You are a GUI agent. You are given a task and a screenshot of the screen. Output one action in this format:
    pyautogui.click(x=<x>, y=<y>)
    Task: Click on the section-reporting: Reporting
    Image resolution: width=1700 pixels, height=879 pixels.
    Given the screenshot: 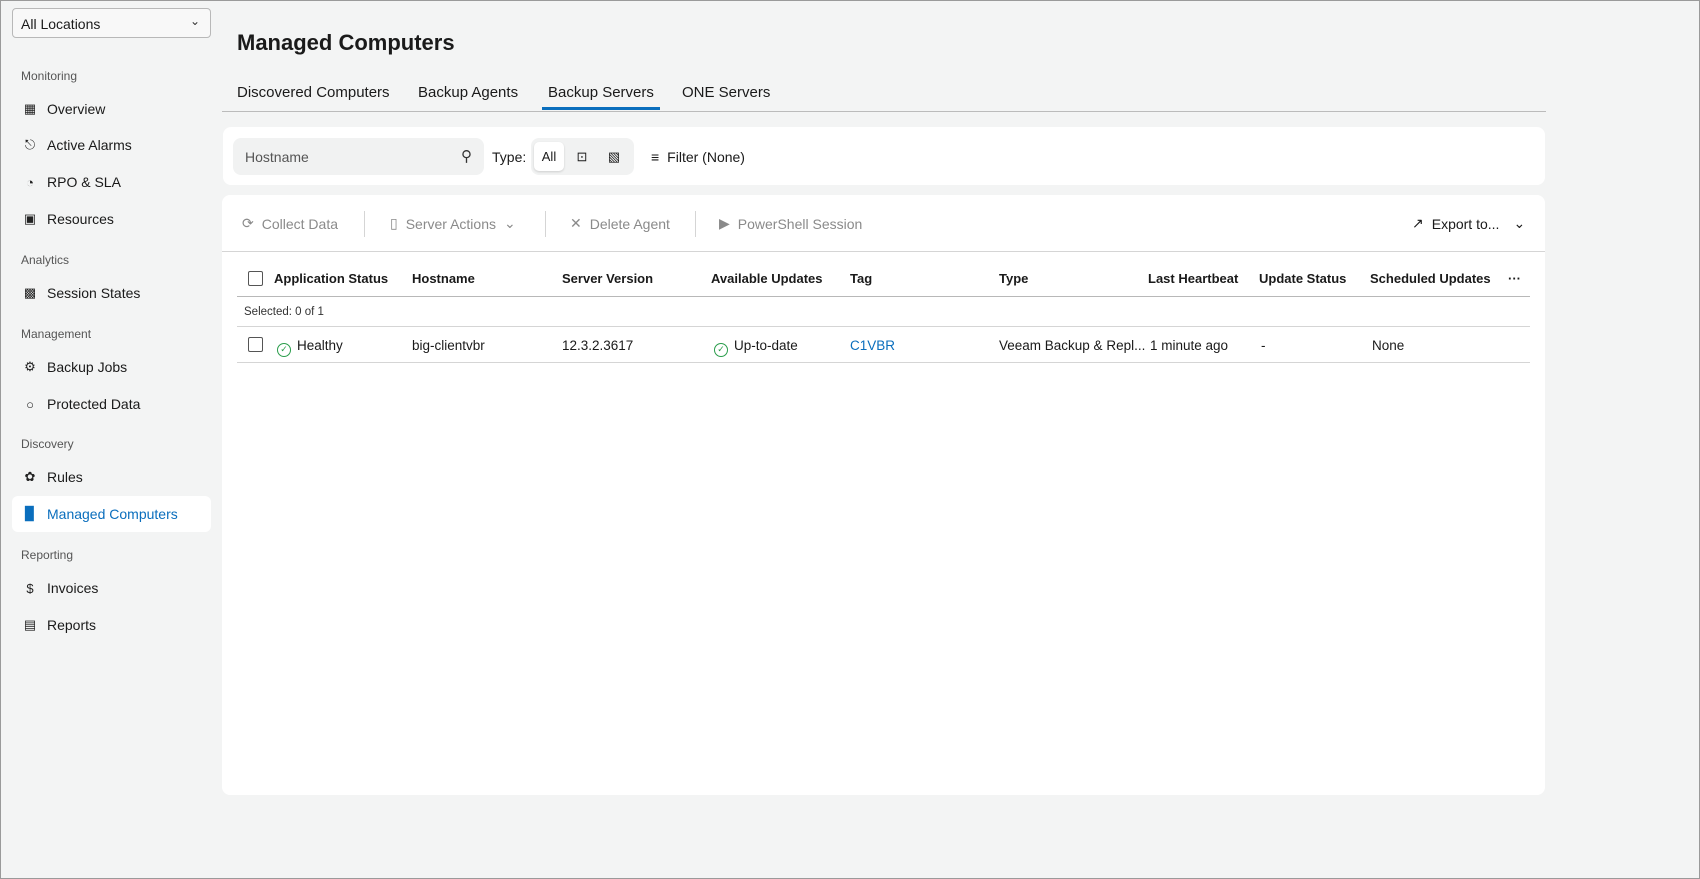 What is the action you would take?
    pyautogui.click(x=47, y=555)
    